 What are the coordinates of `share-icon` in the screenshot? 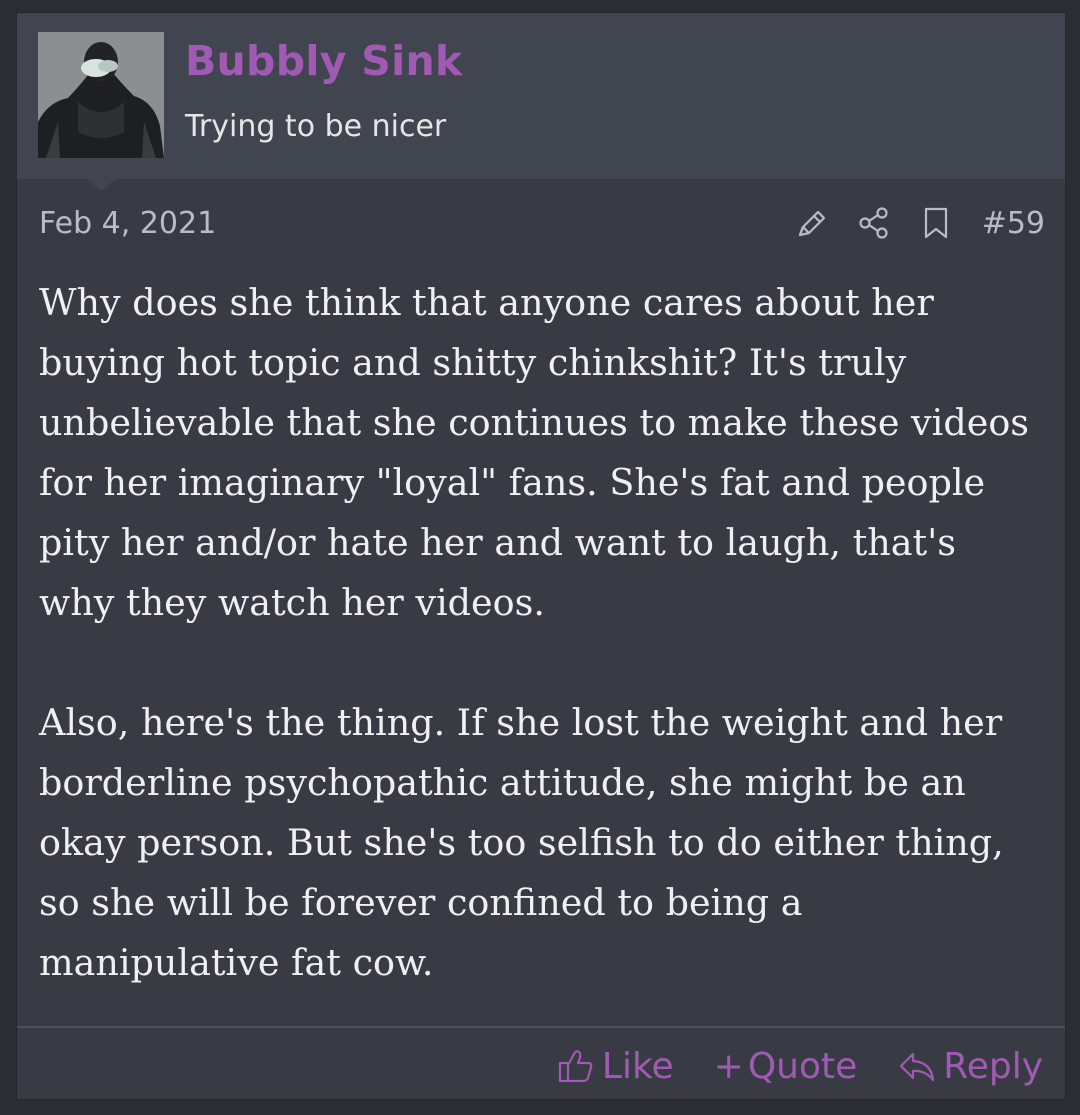 It's located at (874, 223).